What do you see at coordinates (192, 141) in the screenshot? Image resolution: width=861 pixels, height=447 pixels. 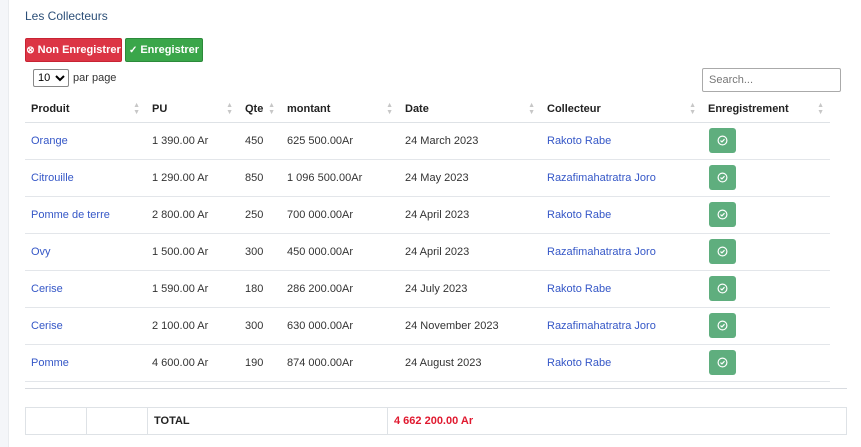 I see `pu-cell: 1 390.00 Ar` at bounding box center [192, 141].